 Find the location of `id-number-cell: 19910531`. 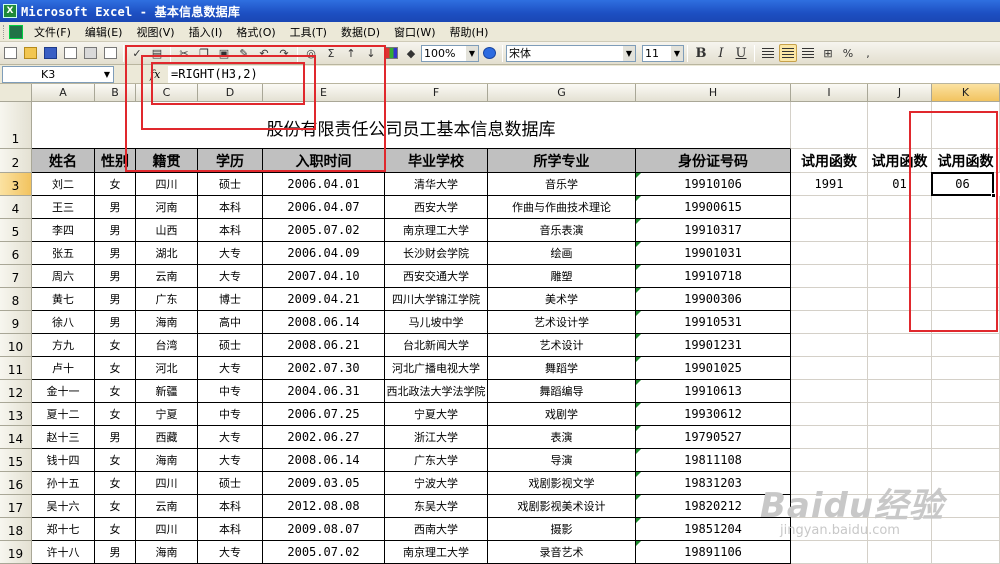

id-number-cell: 19910531 is located at coordinates (713, 322).